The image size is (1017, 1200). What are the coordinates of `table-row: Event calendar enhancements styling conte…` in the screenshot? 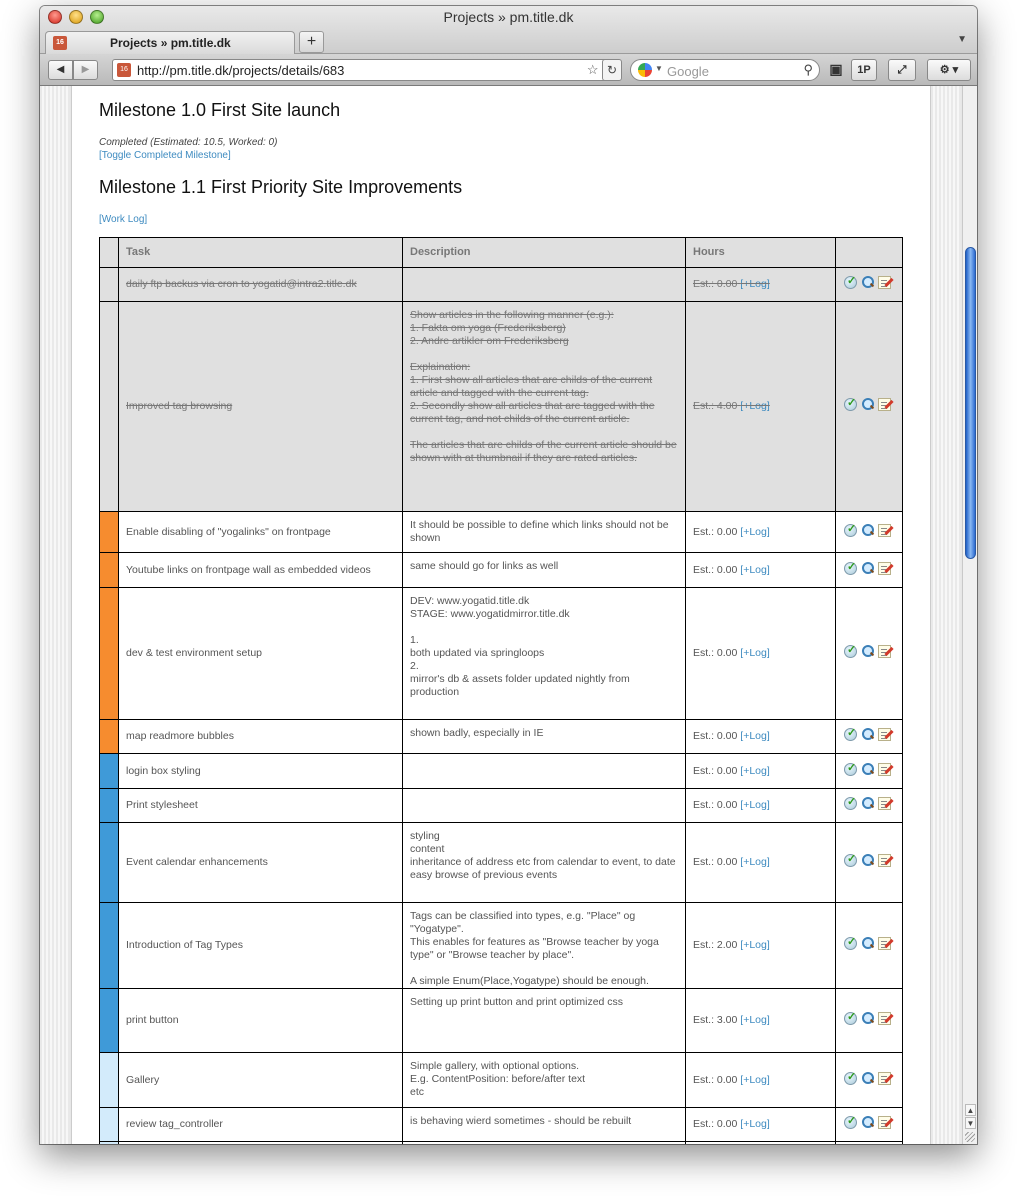 It's located at (501, 862).